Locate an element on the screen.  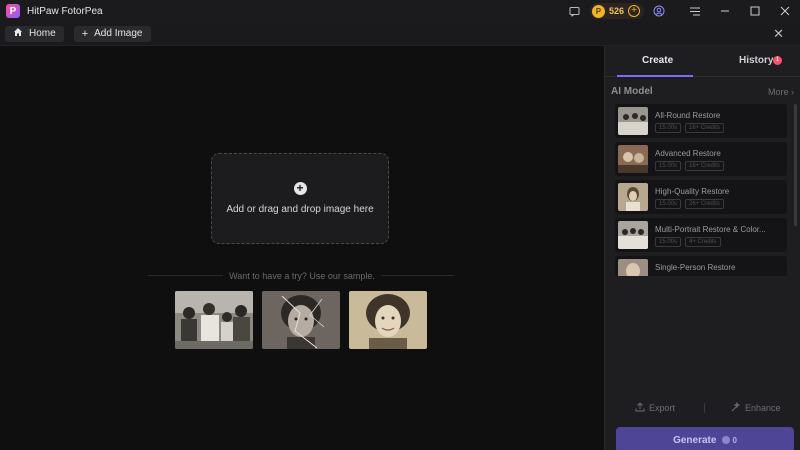
plus-icon: + is located at coordinates (85, 33).